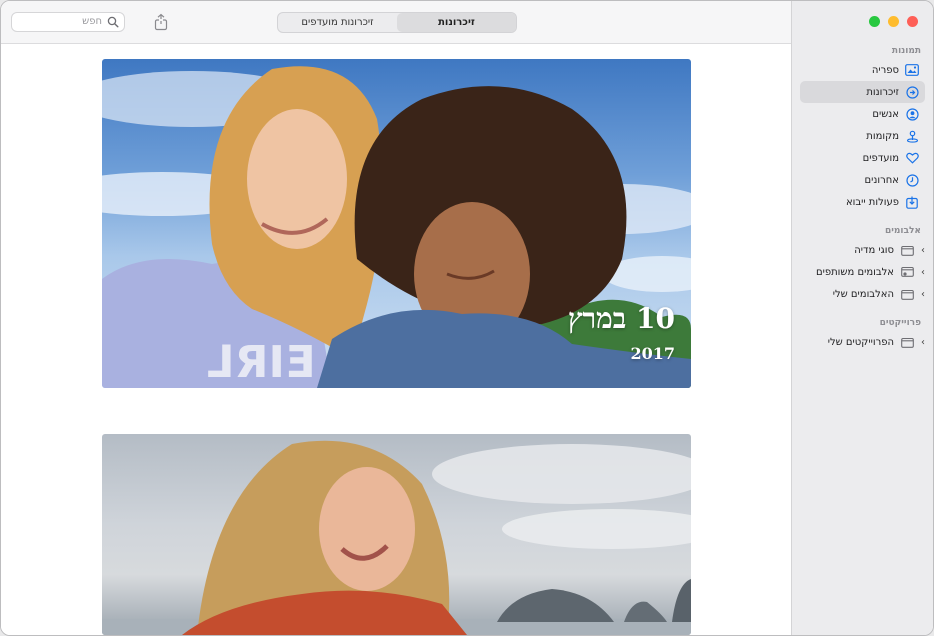 Image resolution: width=934 pixels, height=636 pixels. I want to click on memory-year: 2017, so click(652, 353).